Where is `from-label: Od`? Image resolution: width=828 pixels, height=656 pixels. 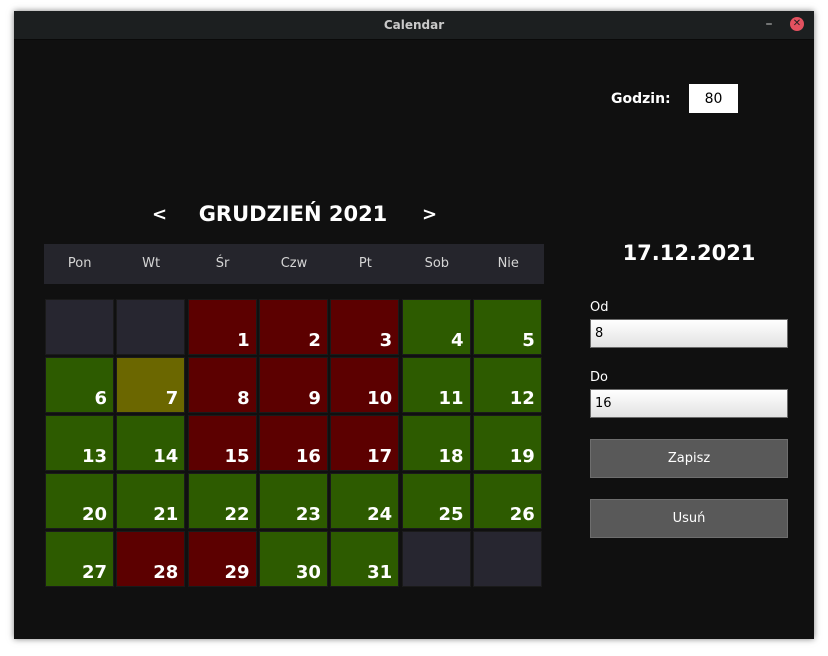
from-label: Od is located at coordinates (599, 307).